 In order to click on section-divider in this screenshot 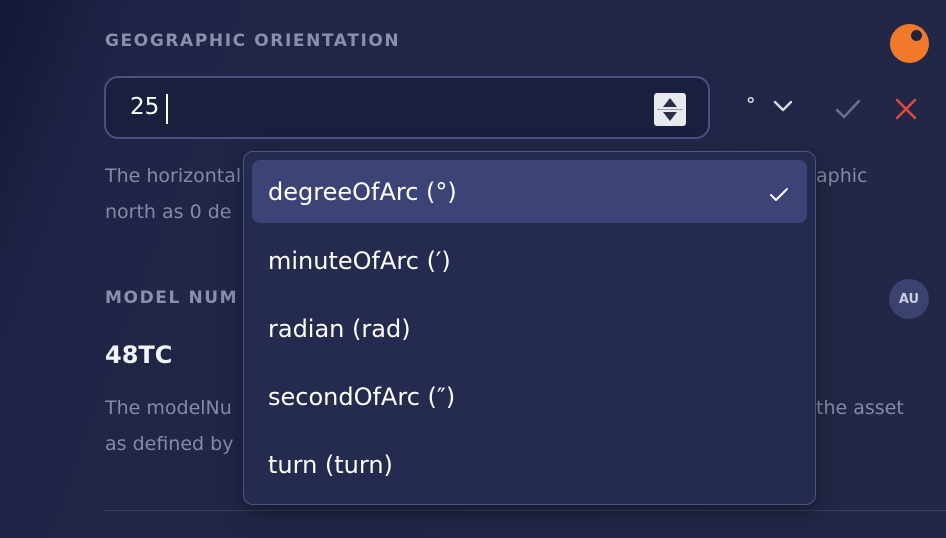, I will do `click(525, 510)`.